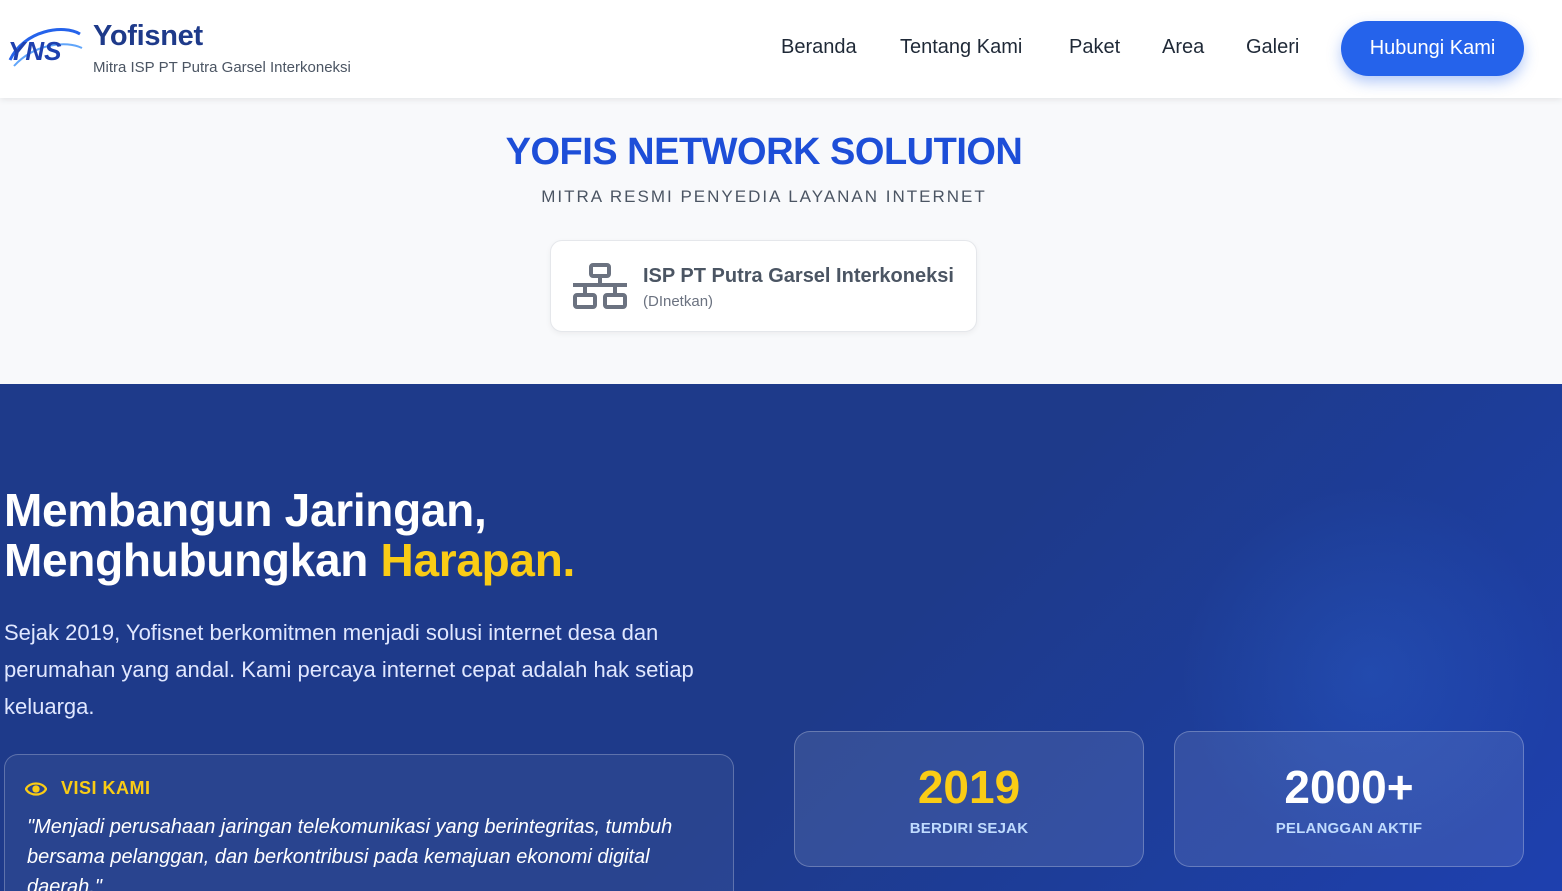  I want to click on contact-button: Hubungi Kami, so click(1432, 48).